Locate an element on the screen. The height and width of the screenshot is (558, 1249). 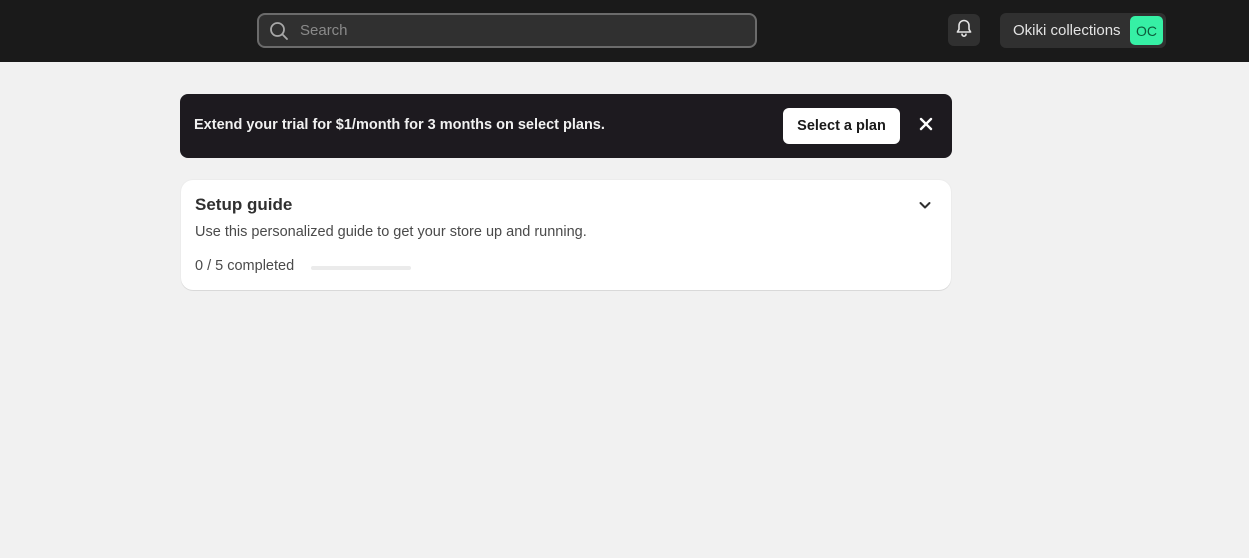
top-bar: Okiki collections OC is located at coordinates (624, 31).